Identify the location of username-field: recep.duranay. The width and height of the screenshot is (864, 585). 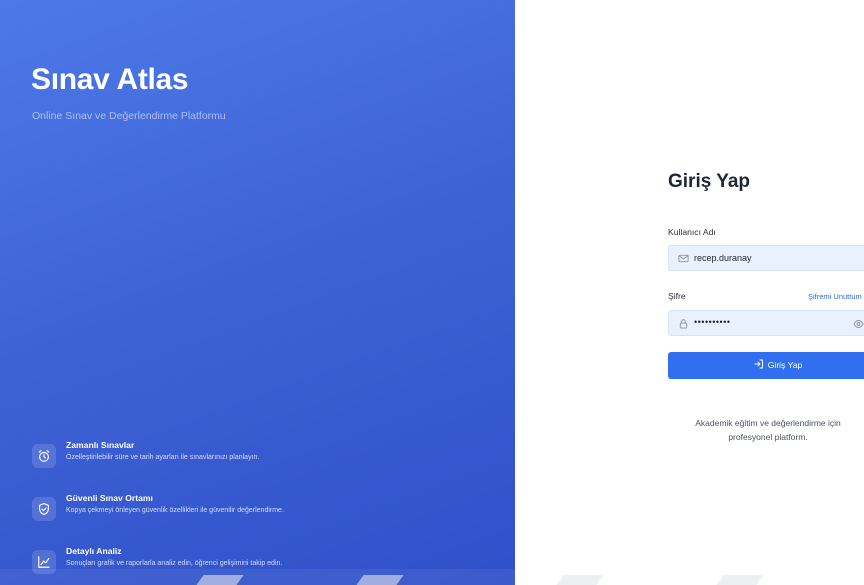
(766, 258).